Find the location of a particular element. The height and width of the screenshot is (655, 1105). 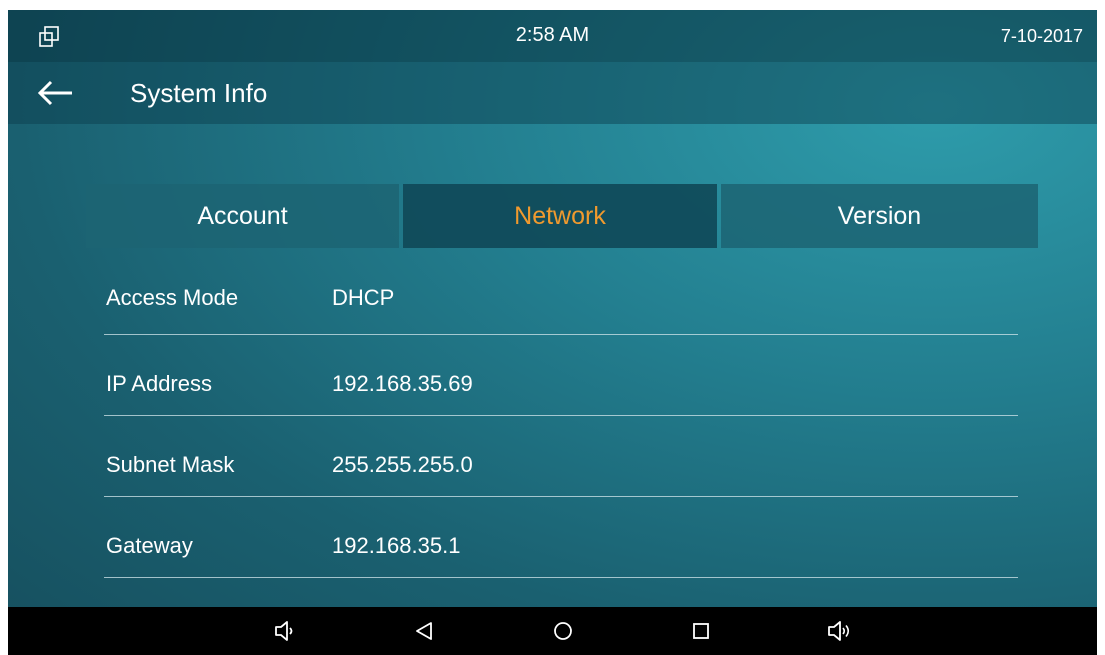

navigation-bar is located at coordinates (552, 631).